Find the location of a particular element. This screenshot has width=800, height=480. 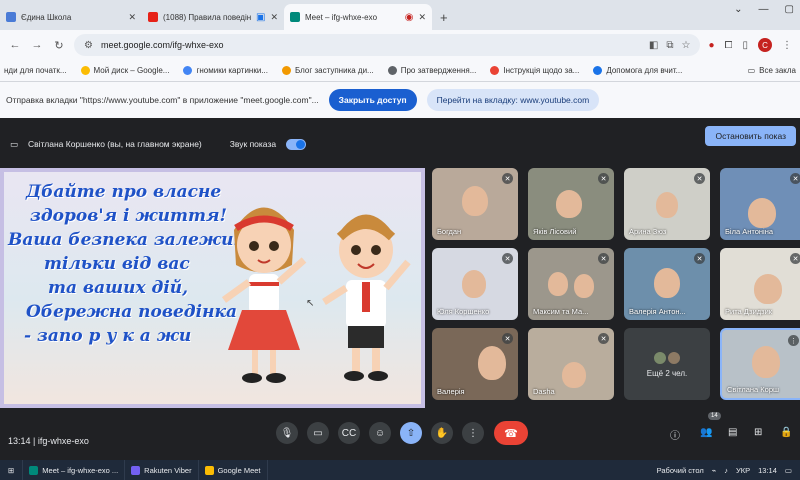

camera-icon: ◧ is located at coordinates (653, 45).